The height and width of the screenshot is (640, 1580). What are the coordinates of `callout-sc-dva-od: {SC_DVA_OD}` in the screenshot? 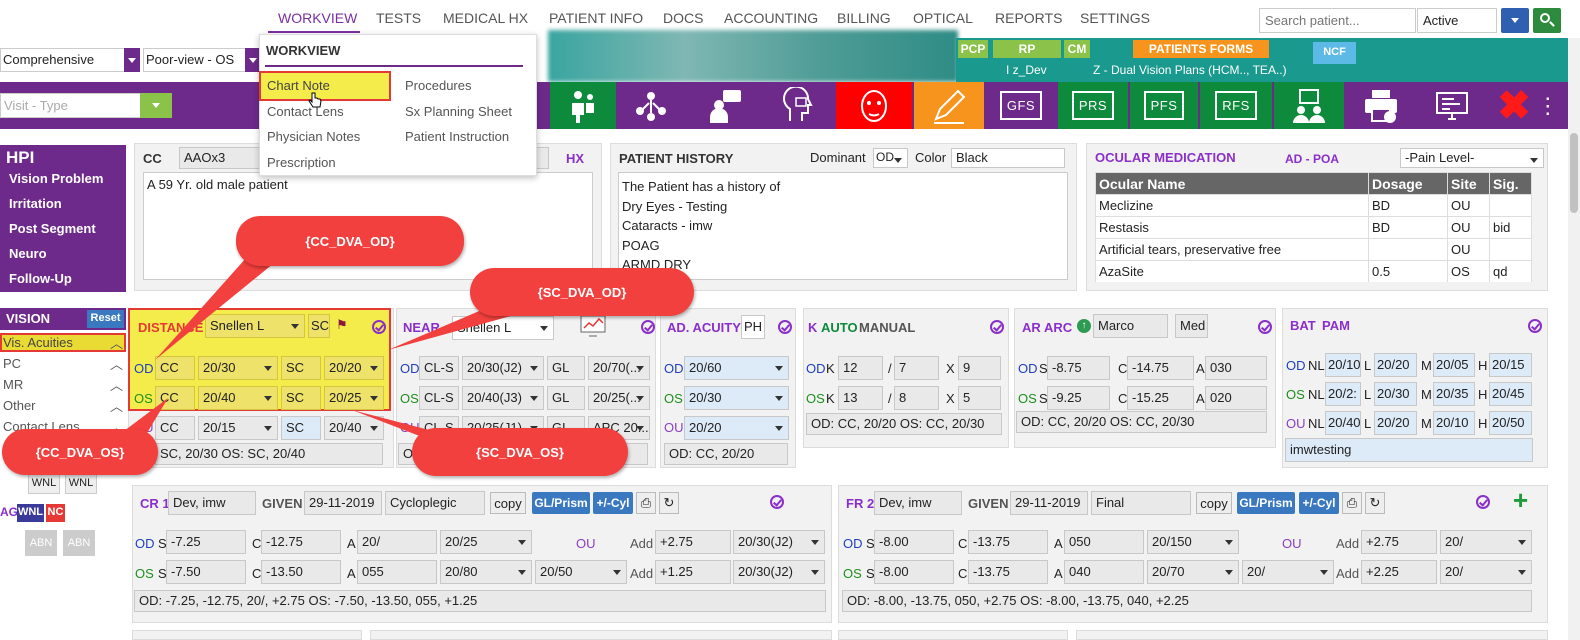 It's located at (582, 292).